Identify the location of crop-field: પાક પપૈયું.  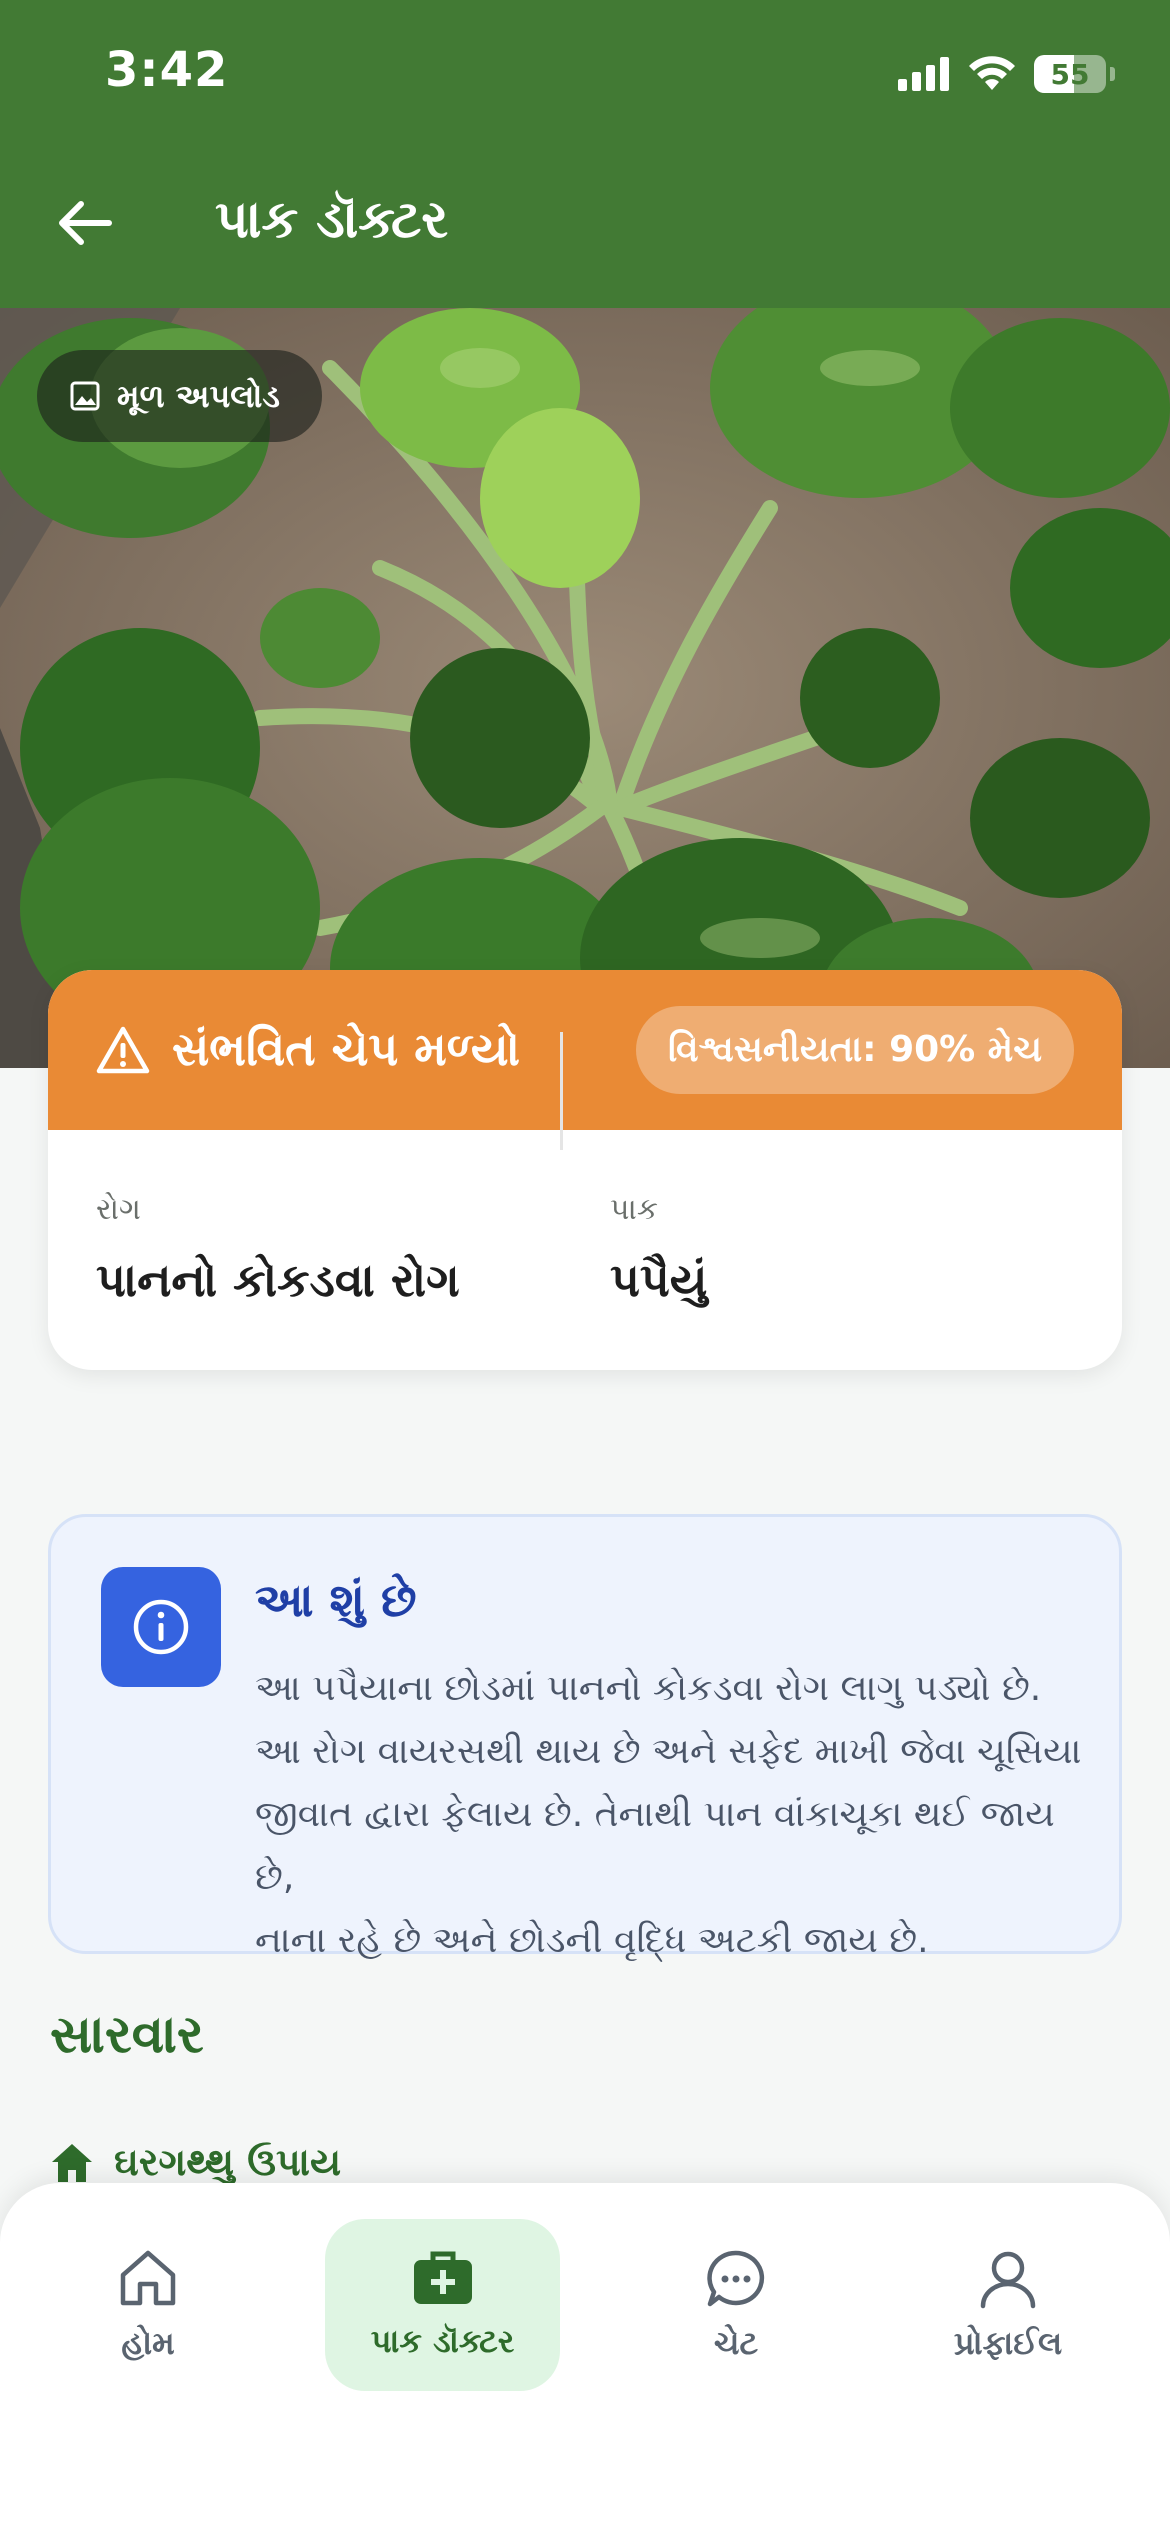
(841, 1250).